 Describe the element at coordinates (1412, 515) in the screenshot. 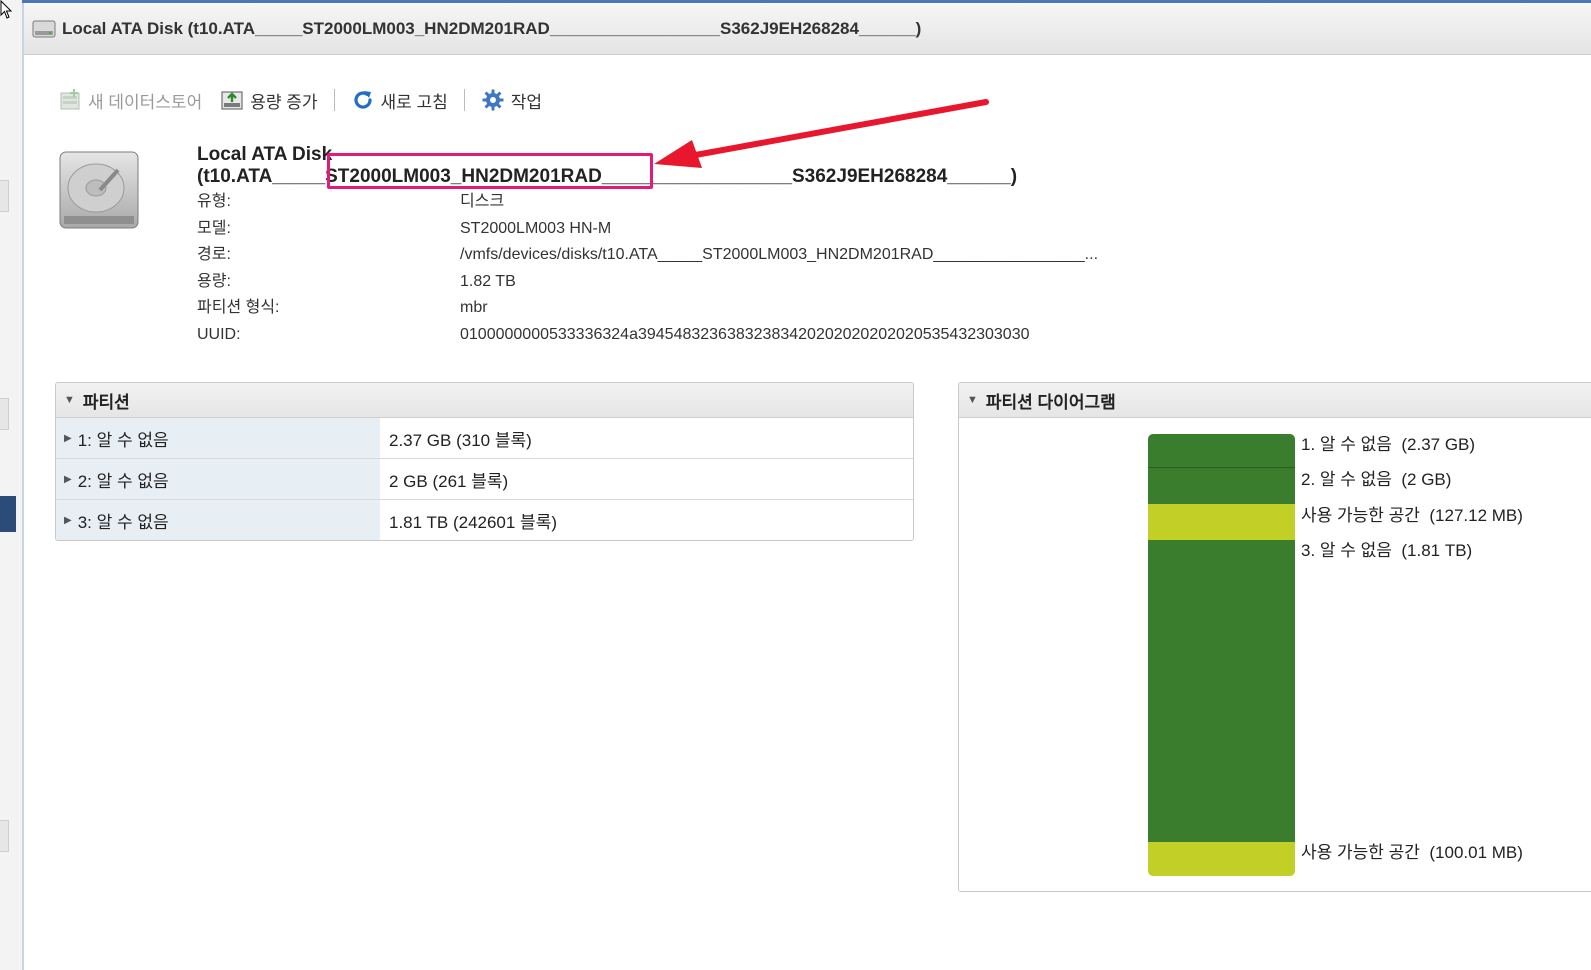

I see `diagram-label: 사용 가능한 공간 (127.12 MB)` at that location.